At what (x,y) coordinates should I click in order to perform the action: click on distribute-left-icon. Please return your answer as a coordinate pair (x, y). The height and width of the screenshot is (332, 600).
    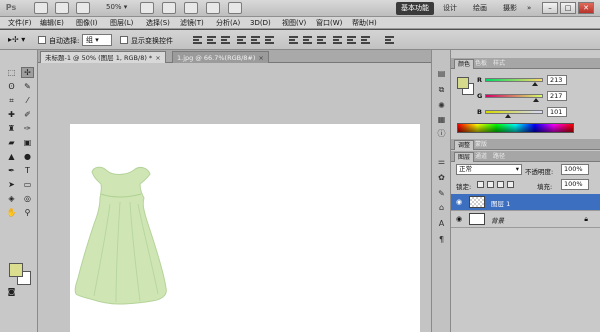
    Looking at the image, I should click on (337, 40).